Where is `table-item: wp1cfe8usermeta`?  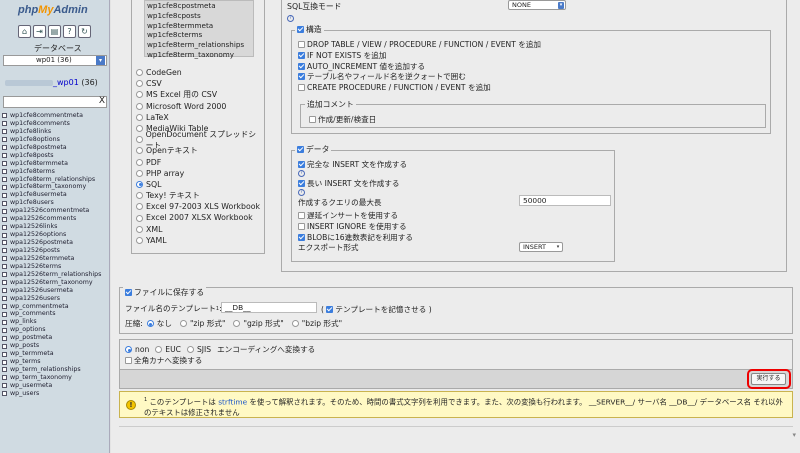 table-item: wp1cfe8usermeta is located at coordinates (55, 195).